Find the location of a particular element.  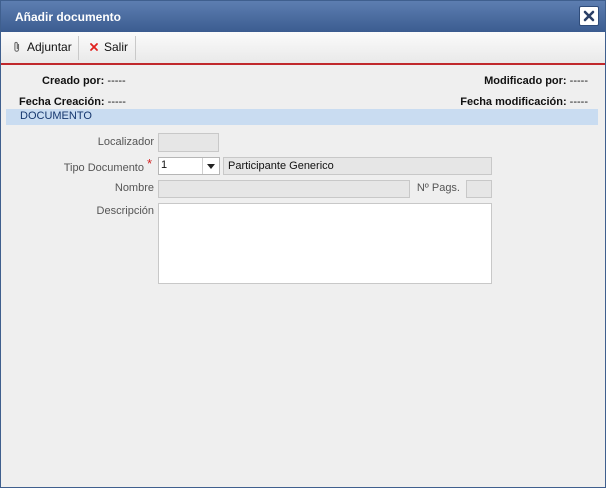

required-asterisk: * is located at coordinates (150, 163).